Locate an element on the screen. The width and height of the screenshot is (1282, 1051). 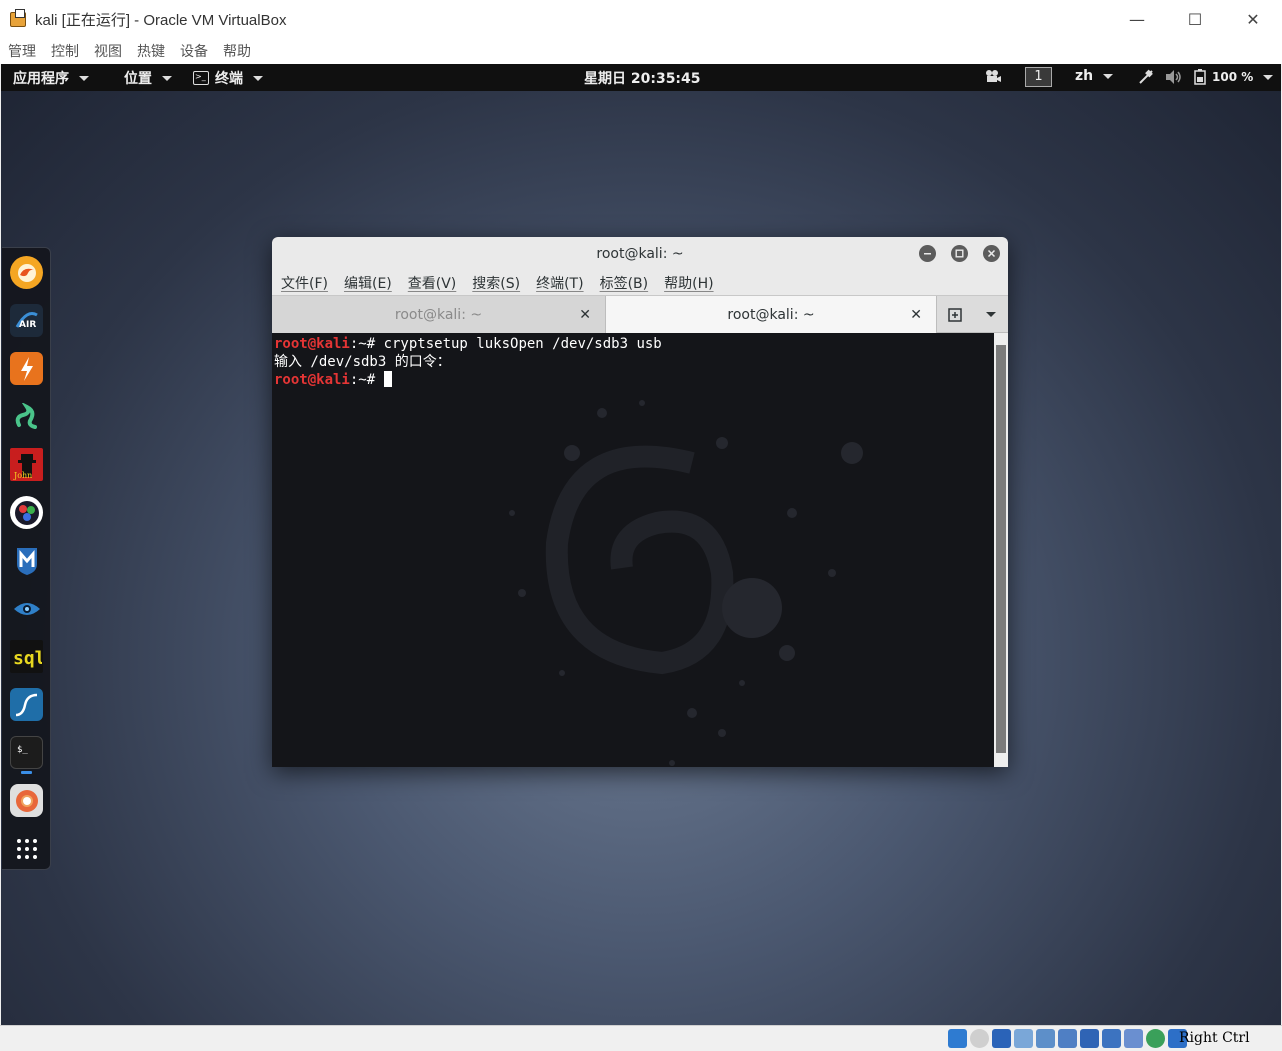
places-label: 位置 is located at coordinates (138, 79).